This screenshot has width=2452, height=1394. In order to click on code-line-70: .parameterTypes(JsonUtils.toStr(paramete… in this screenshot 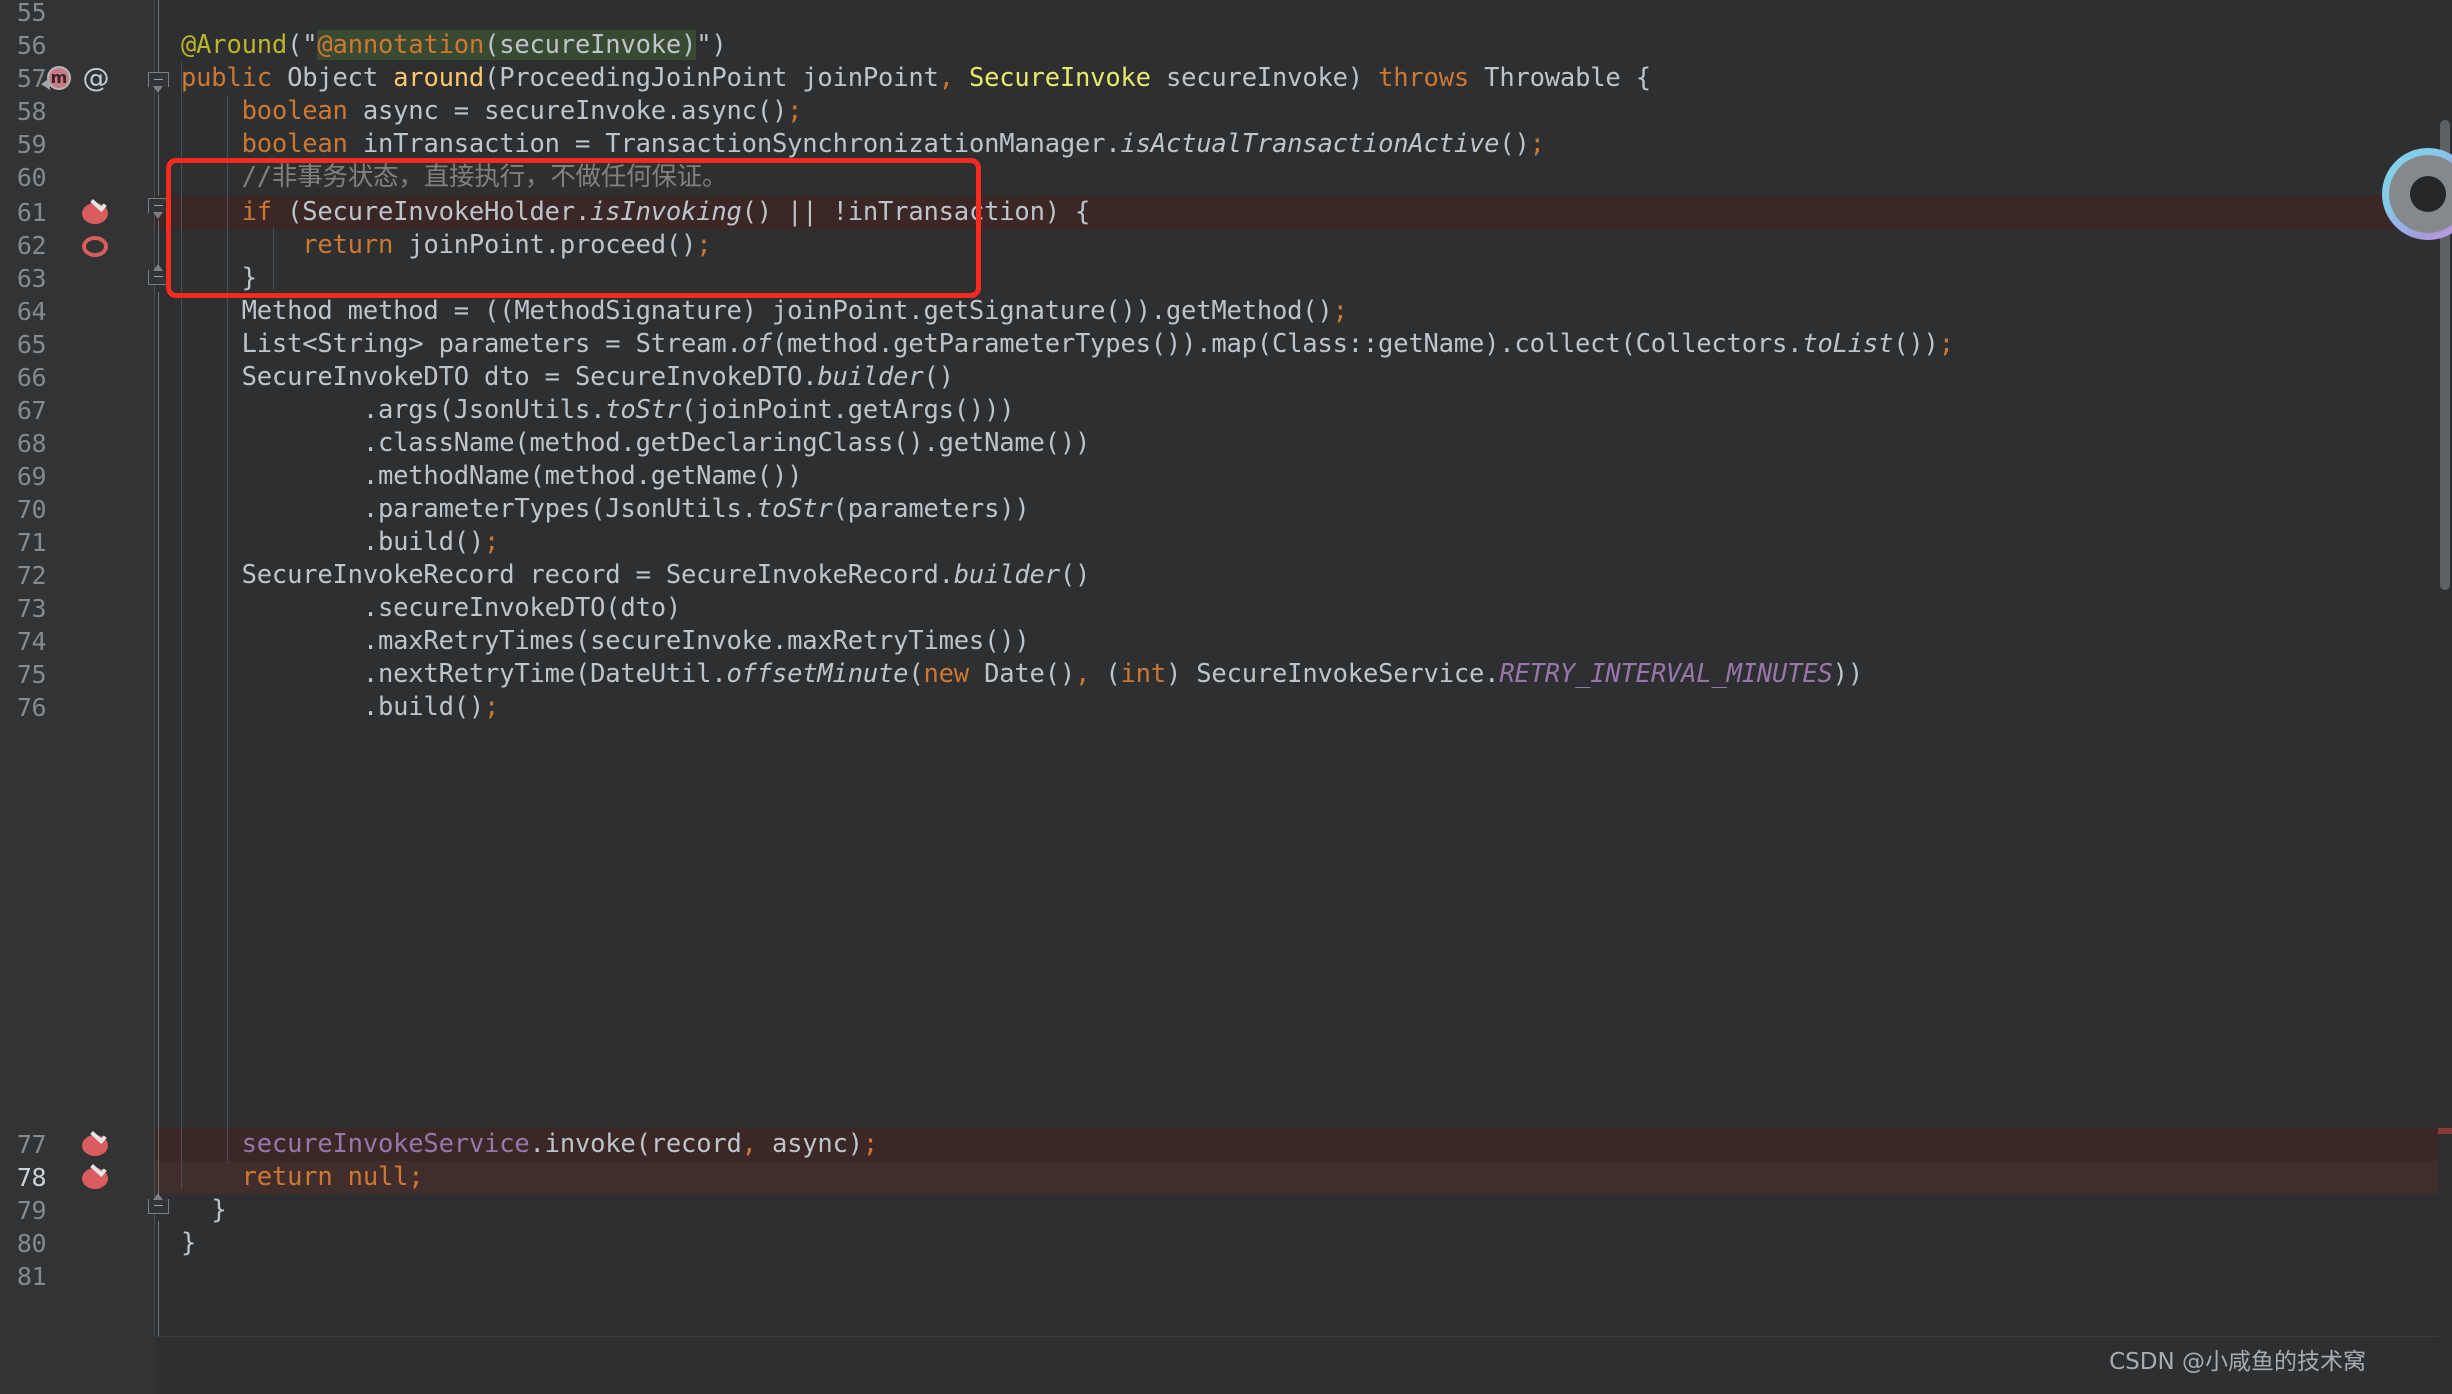, I will do `click(592, 509)`.